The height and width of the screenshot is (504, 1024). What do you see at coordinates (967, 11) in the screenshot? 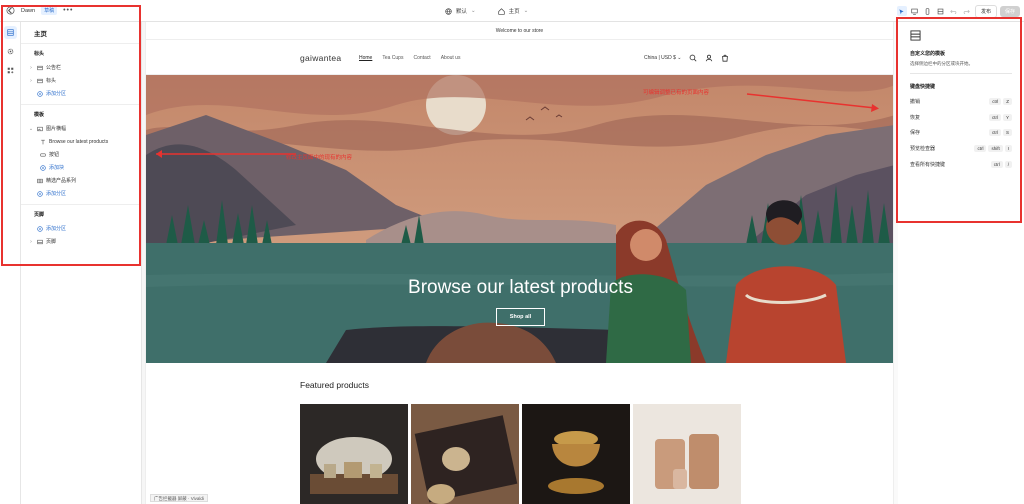
I see `redo-icon` at bounding box center [967, 11].